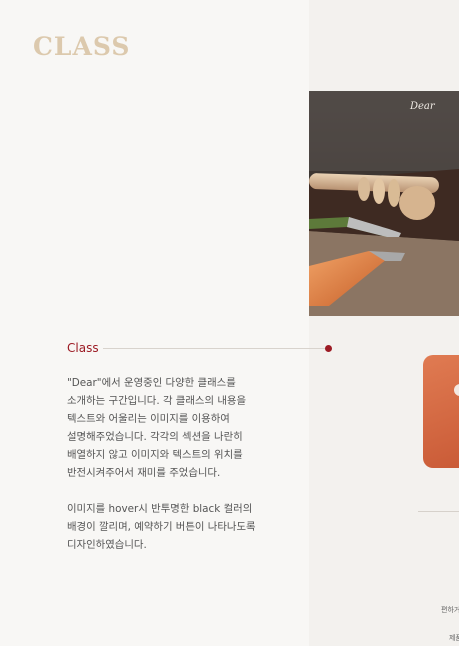  I want to click on section-divider, so click(215, 348).